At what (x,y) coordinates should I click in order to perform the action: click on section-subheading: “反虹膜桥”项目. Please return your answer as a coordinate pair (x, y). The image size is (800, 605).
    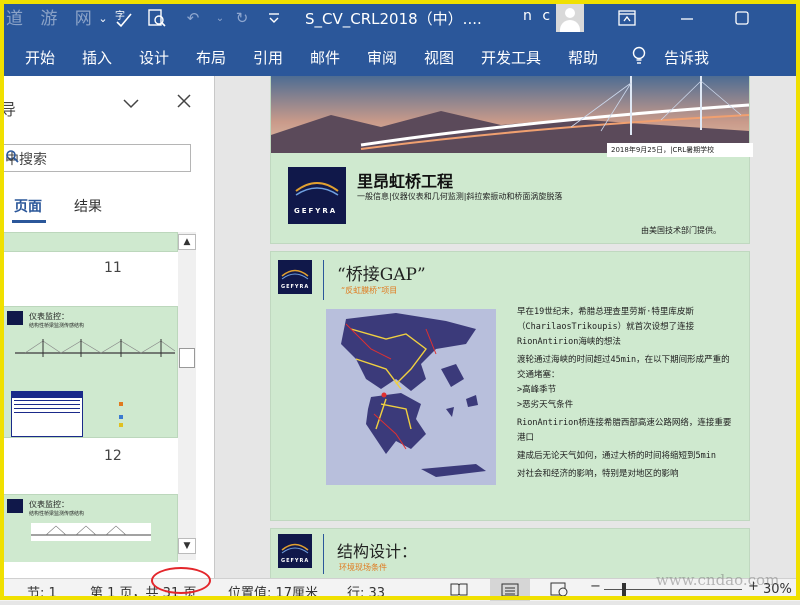
    Looking at the image, I should click on (369, 290).